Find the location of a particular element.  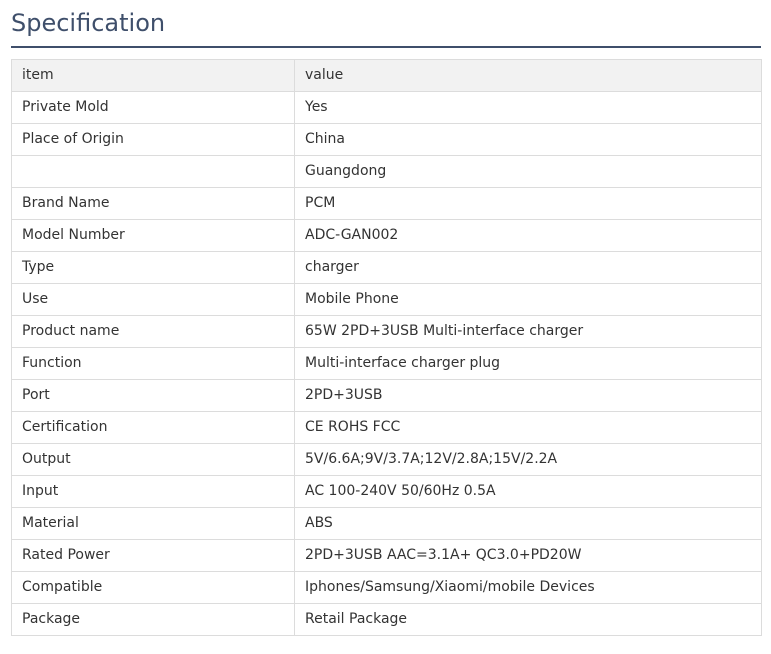

table-row: Certification CE ROHS FCC is located at coordinates (386, 427).